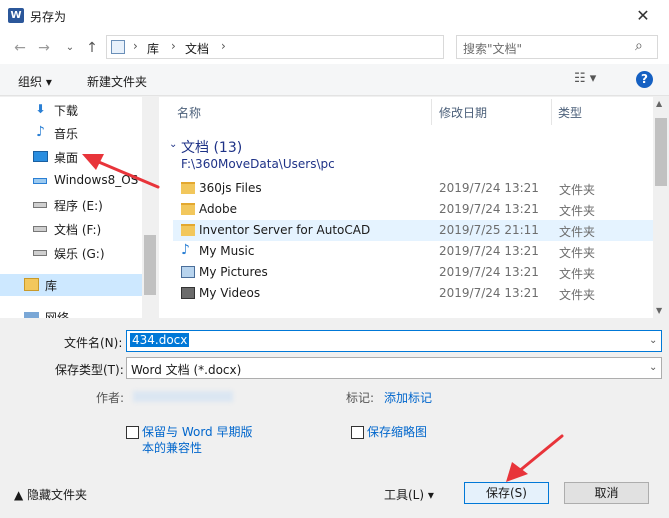 This screenshot has width=669, height=518. What do you see at coordinates (413, 209) in the screenshot?
I see `file-row: Adobe 2019/7/24 13:21 文件夹` at bounding box center [413, 209].